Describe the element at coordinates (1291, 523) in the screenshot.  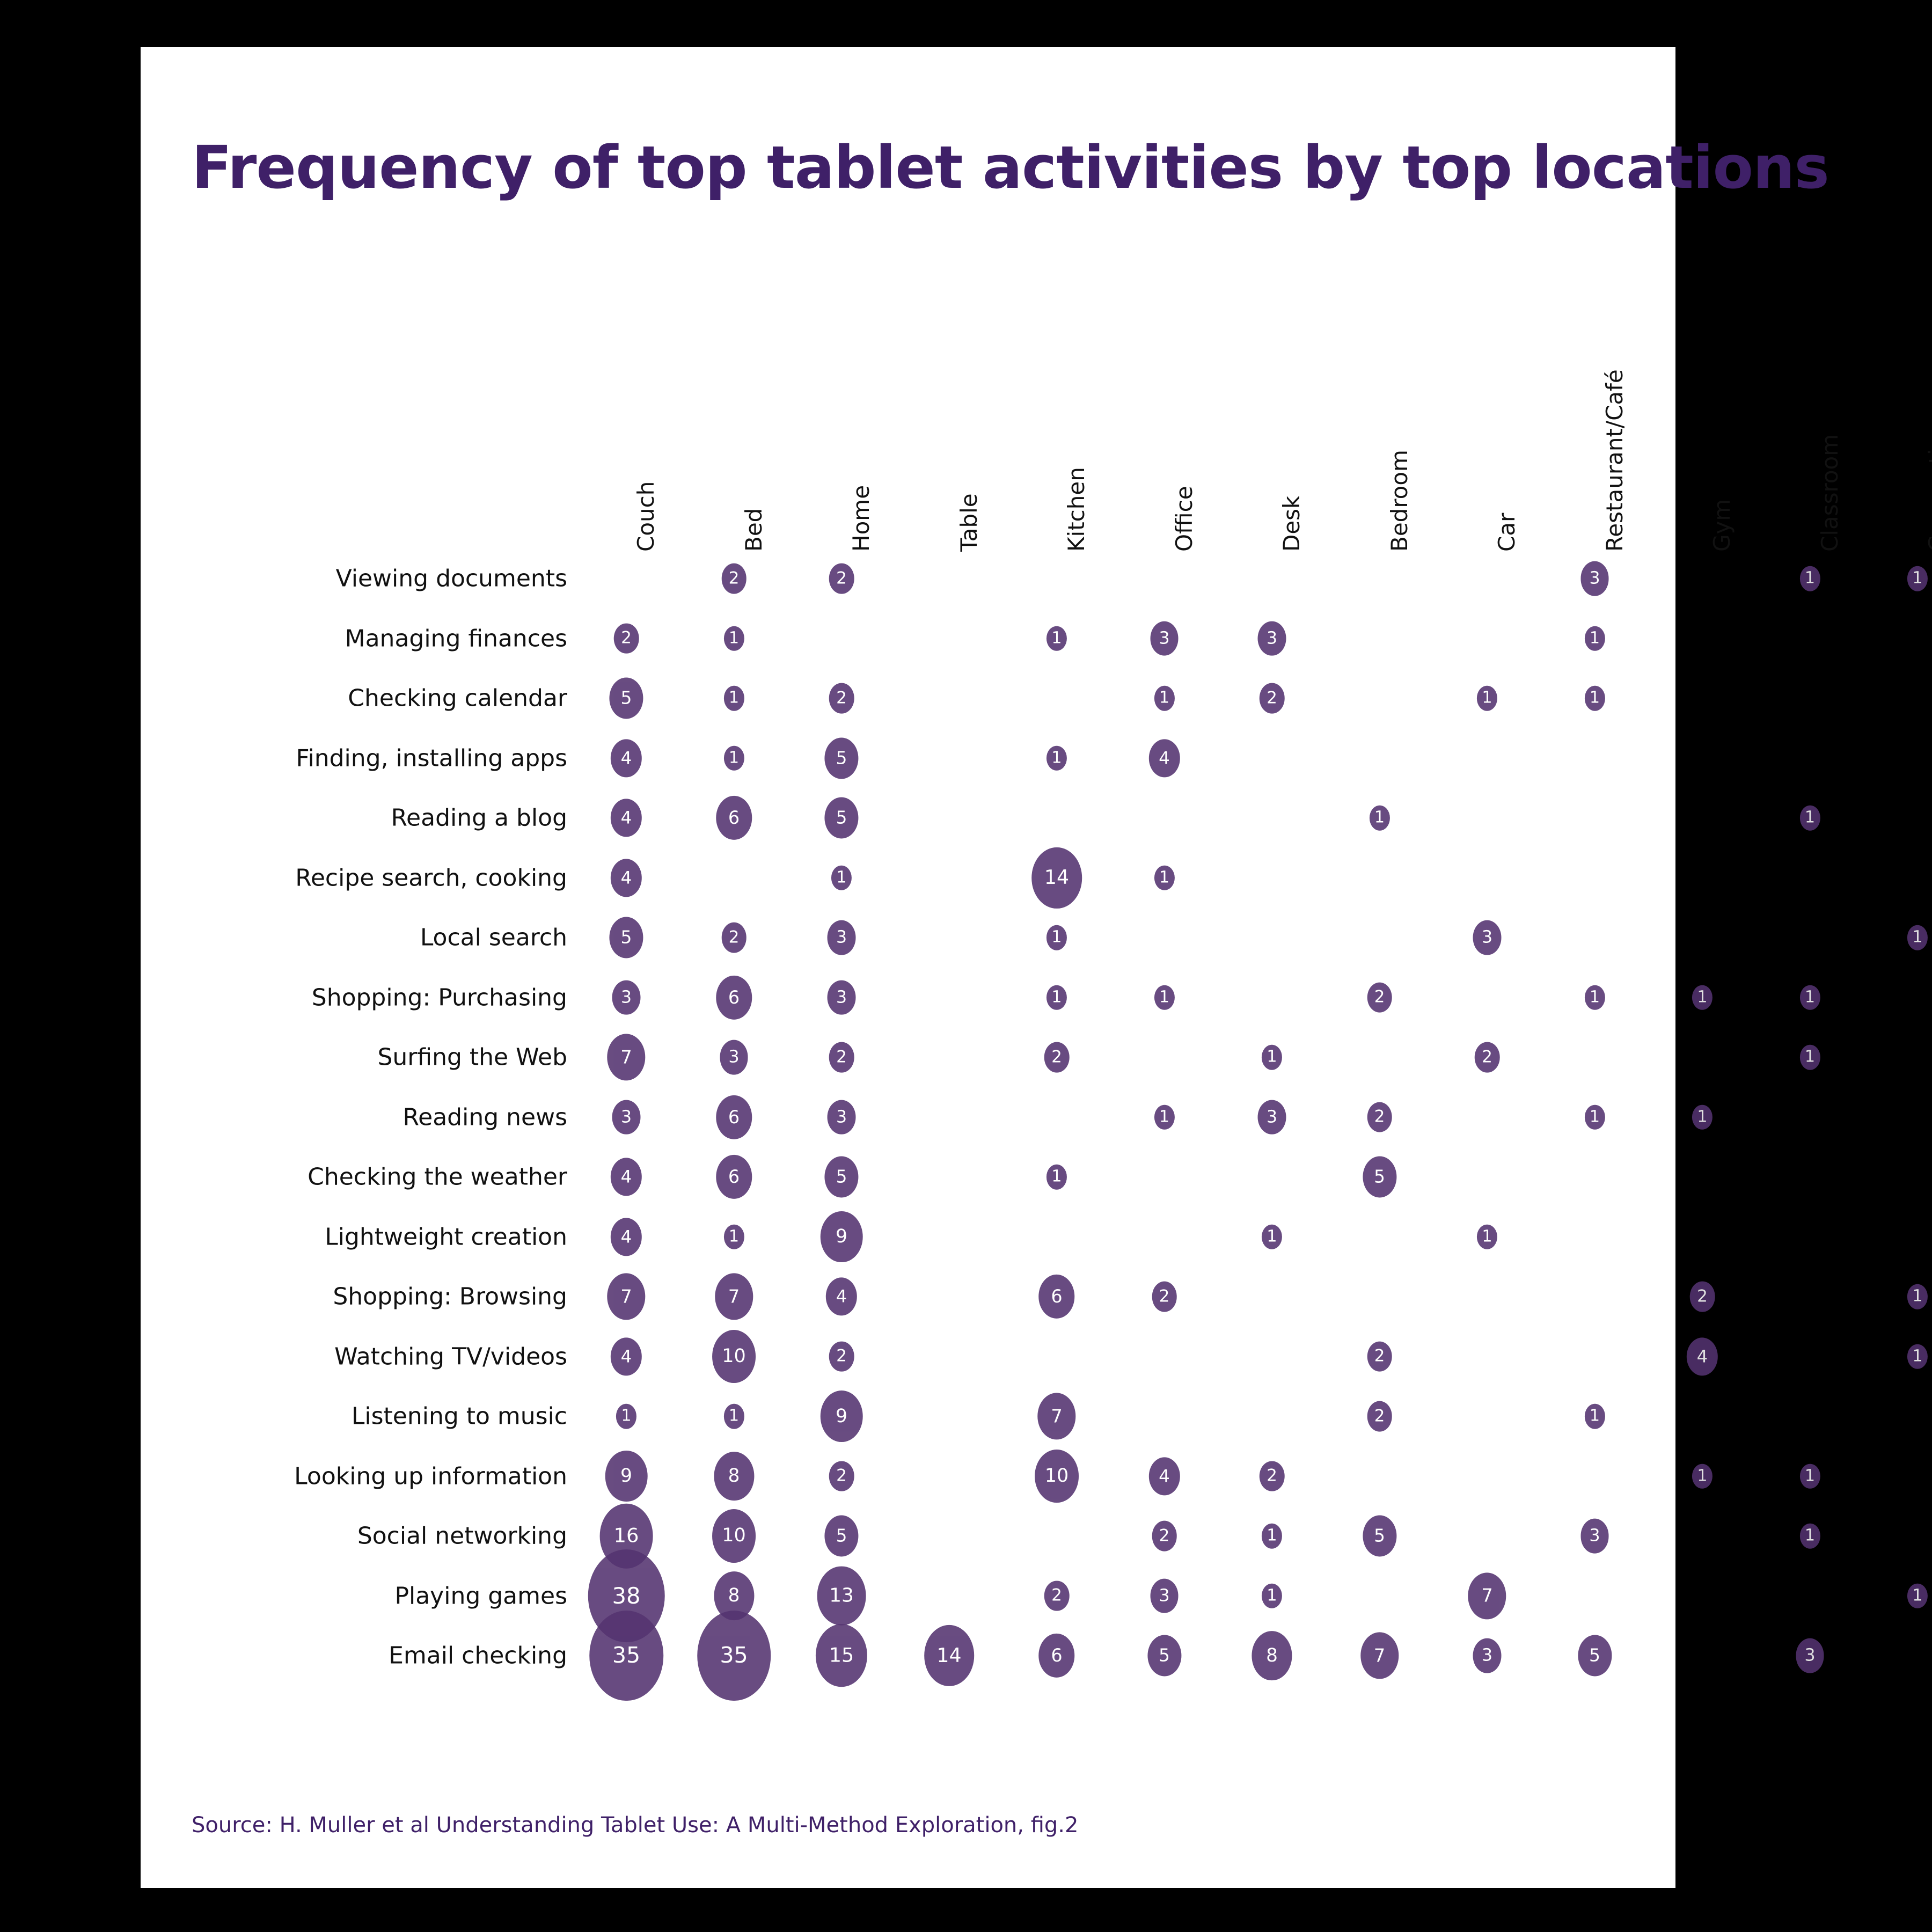
I see `column-header-desk: Desk` at that location.